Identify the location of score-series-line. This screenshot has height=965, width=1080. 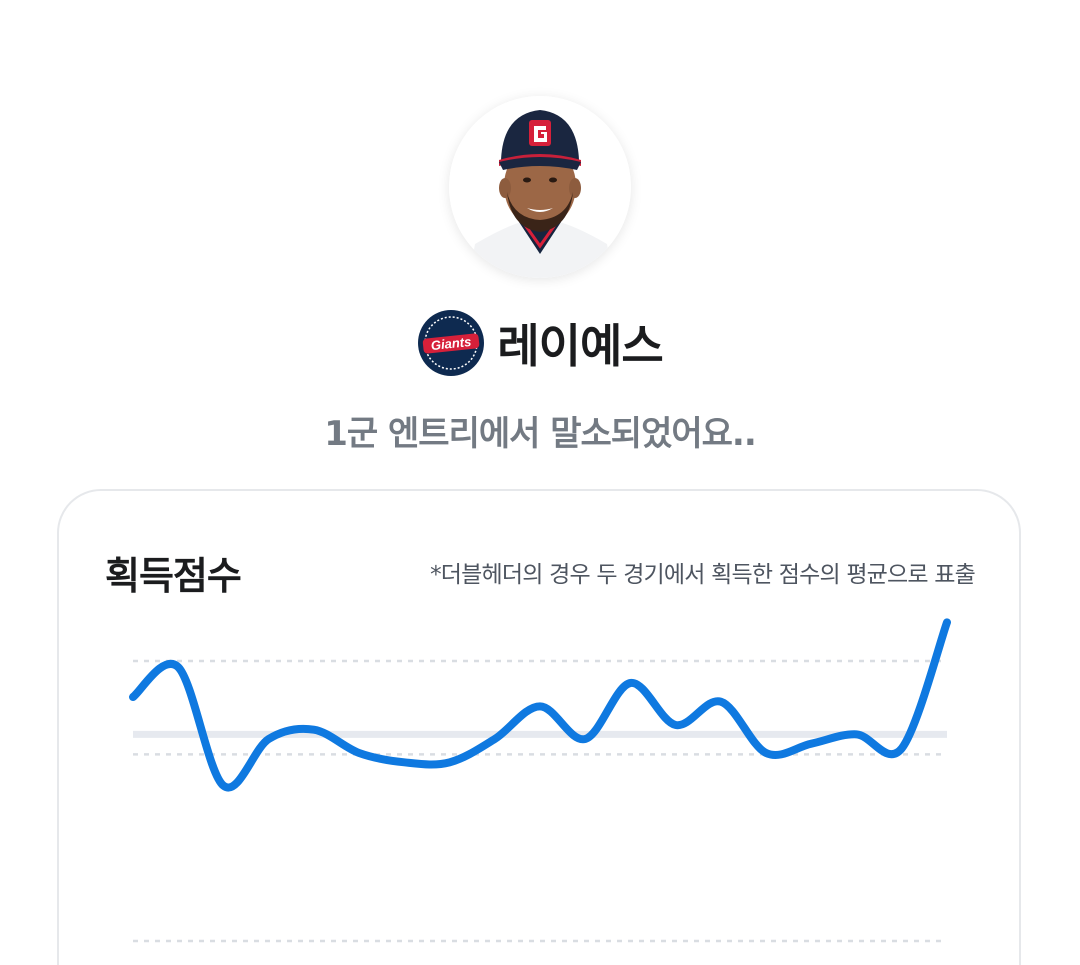
(540, 705).